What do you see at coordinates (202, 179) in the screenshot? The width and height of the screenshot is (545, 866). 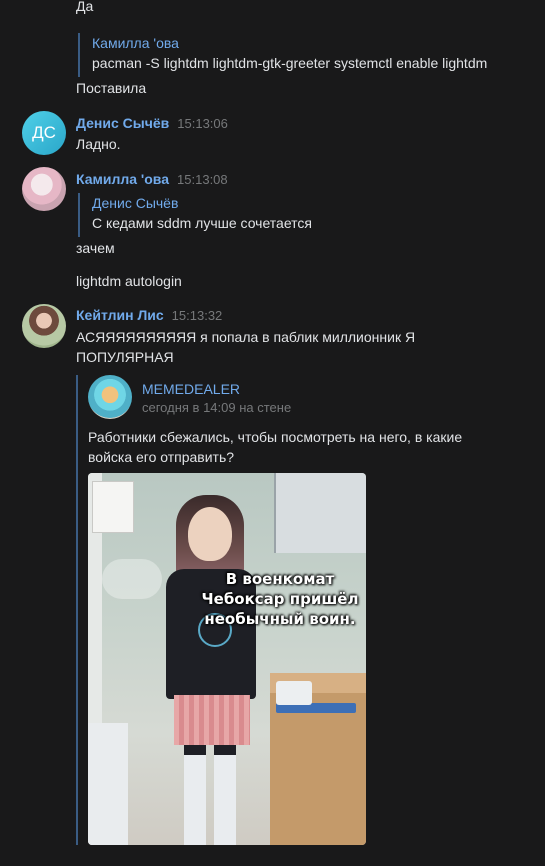 I see `message-time: 15:13:08` at bounding box center [202, 179].